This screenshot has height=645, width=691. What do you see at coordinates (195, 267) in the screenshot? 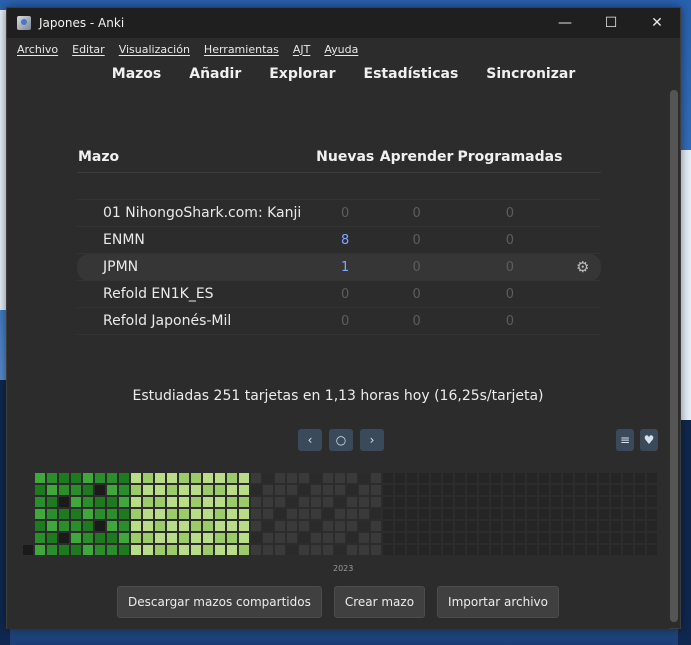
I see `deck-name: JPMN` at bounding box center [195, 267].